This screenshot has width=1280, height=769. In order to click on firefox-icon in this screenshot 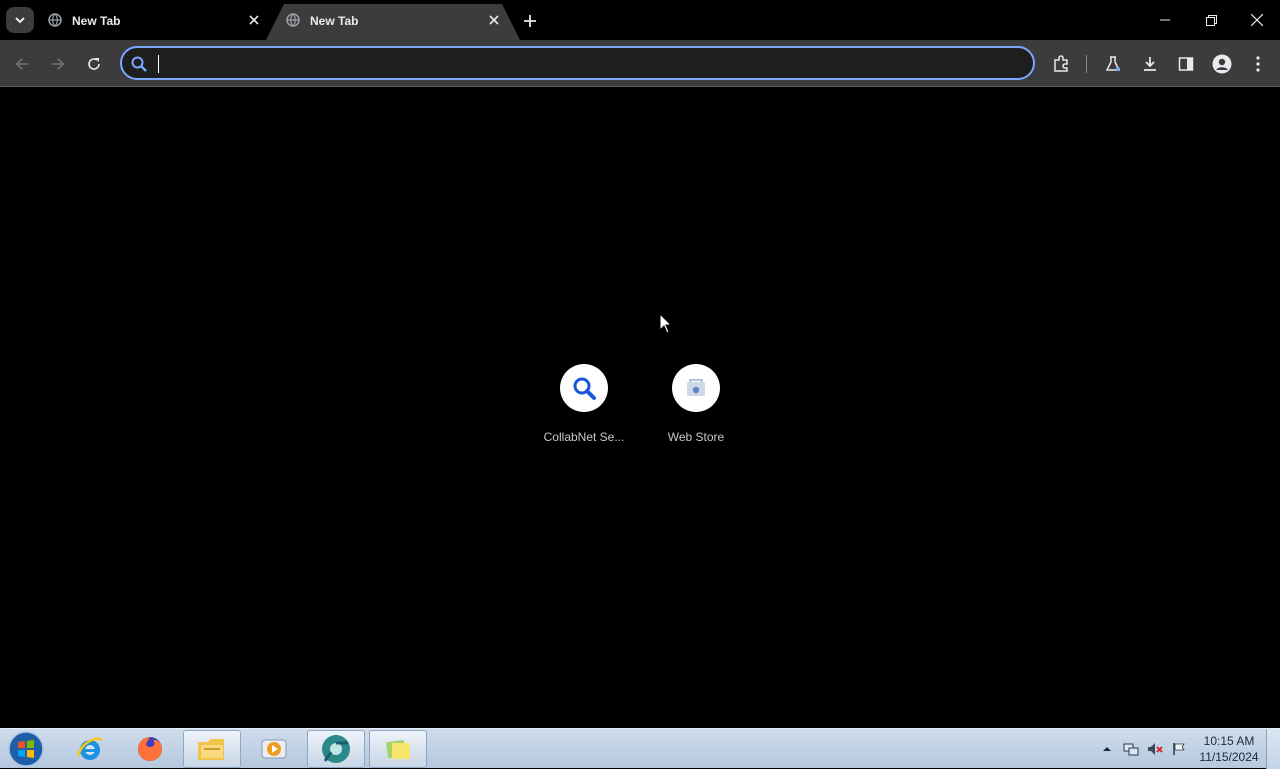, I will do `click(150, 749)`.